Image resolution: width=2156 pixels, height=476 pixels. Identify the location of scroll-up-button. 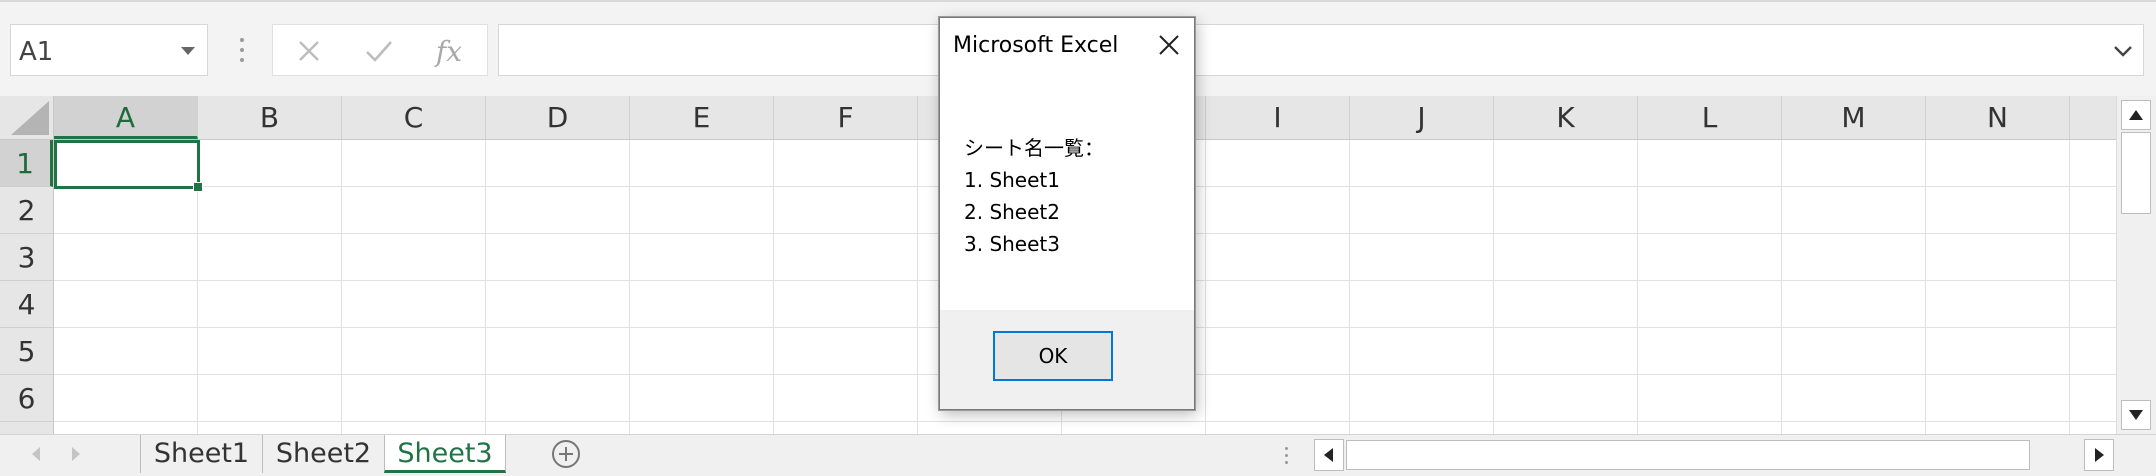
(2136, 115).